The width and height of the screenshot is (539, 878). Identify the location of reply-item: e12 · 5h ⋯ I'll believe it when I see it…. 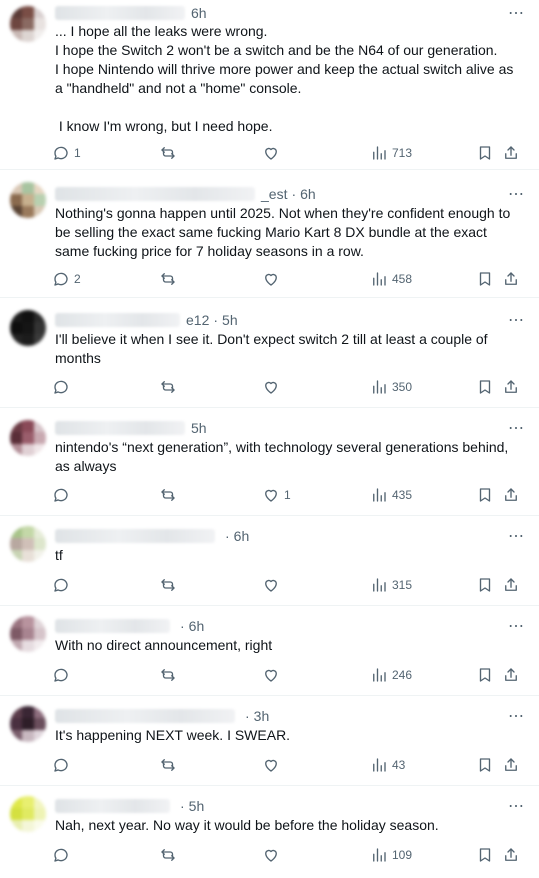
(269, 353).